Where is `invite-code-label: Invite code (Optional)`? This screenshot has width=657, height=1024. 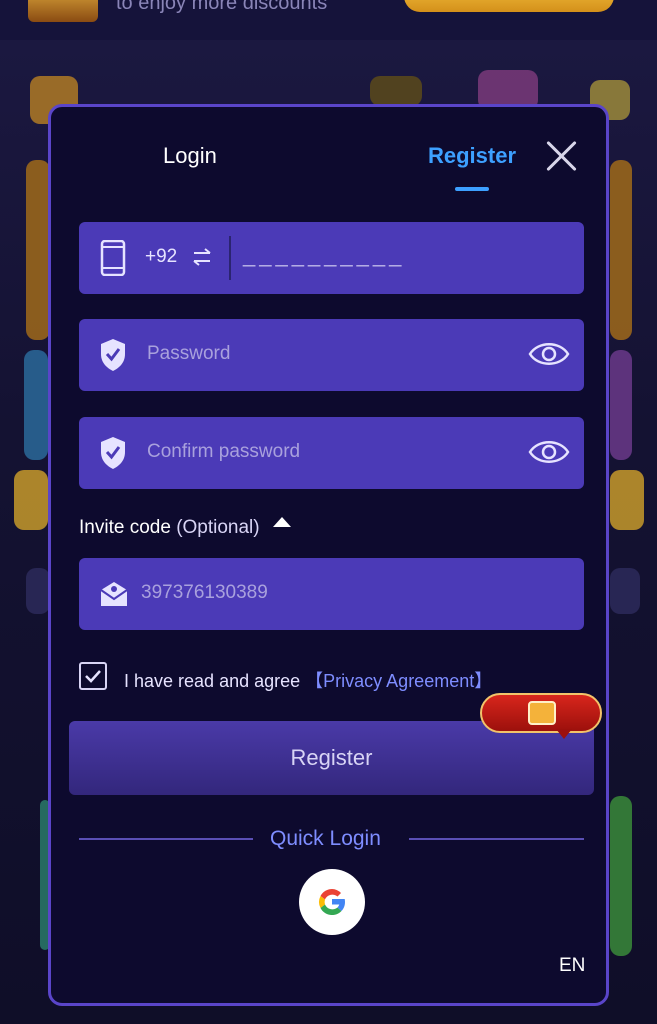
invite-code-label: Invite code (Optional) is located at coordinates (169, 528).